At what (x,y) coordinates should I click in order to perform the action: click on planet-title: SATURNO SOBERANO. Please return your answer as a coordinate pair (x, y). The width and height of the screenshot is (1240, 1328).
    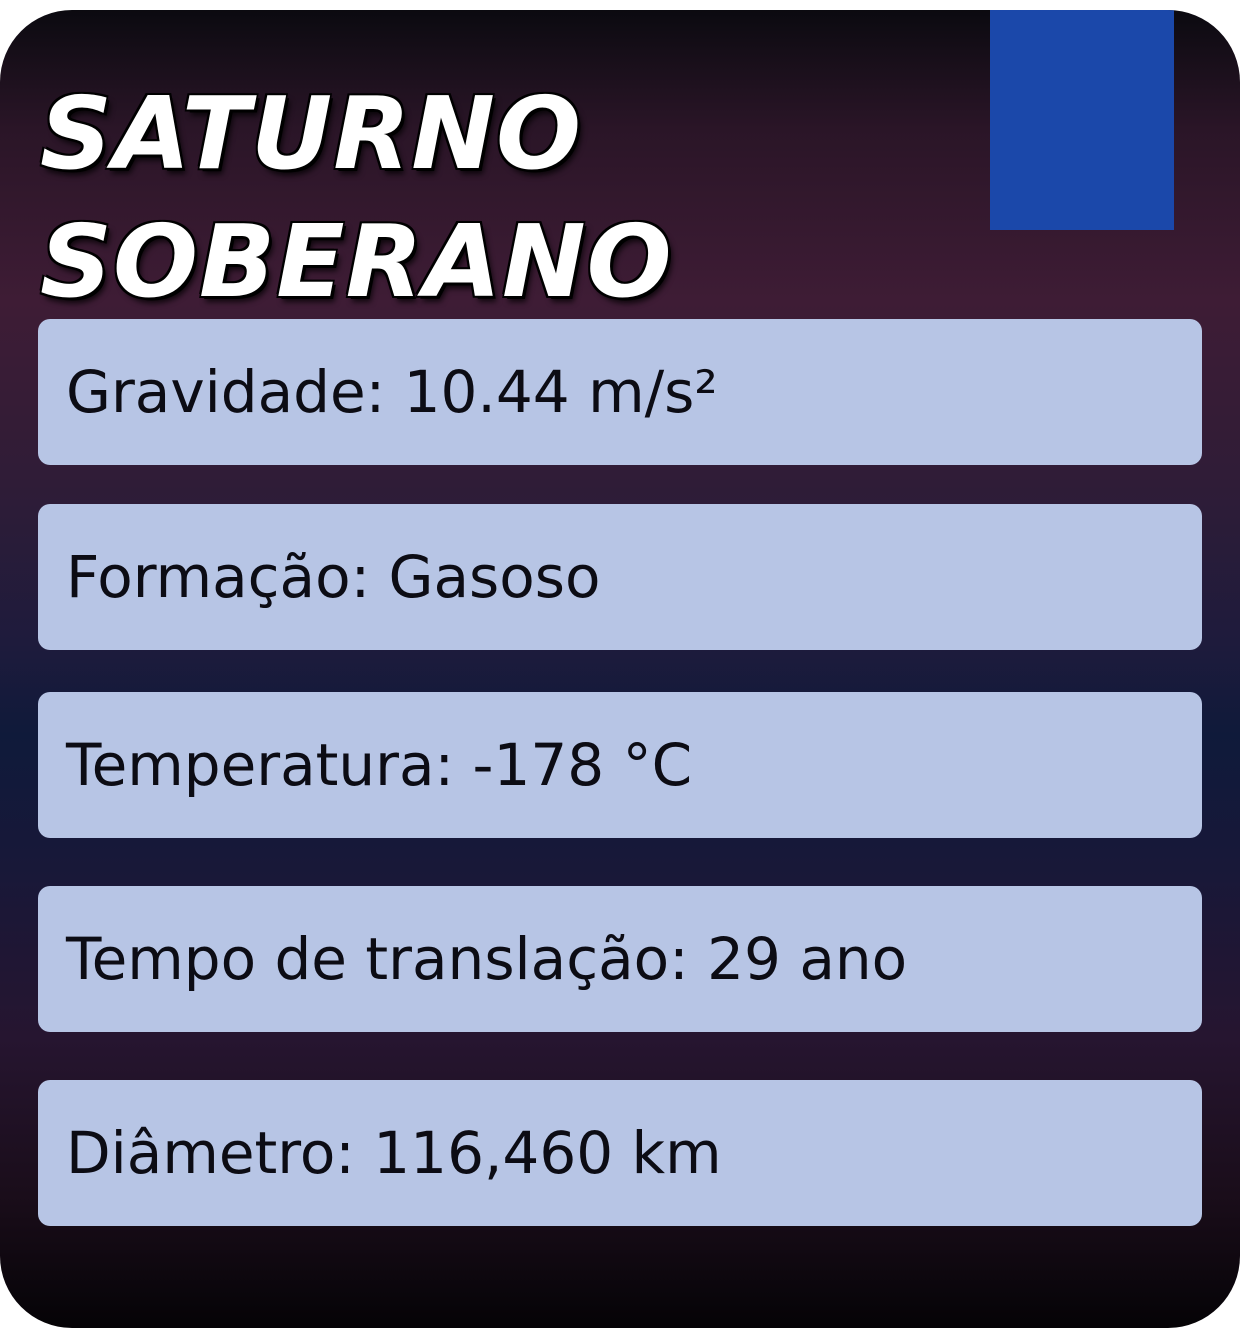
    Looking at the image, I should click on (356, 198).